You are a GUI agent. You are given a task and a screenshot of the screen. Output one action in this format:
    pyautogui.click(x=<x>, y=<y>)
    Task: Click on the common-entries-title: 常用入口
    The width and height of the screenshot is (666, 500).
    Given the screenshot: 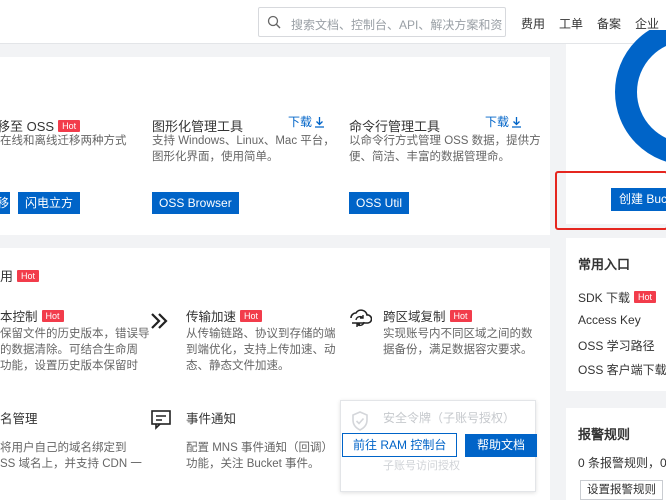 What is the action you would take?
    pyautogui.click(x=604, y=264)
    